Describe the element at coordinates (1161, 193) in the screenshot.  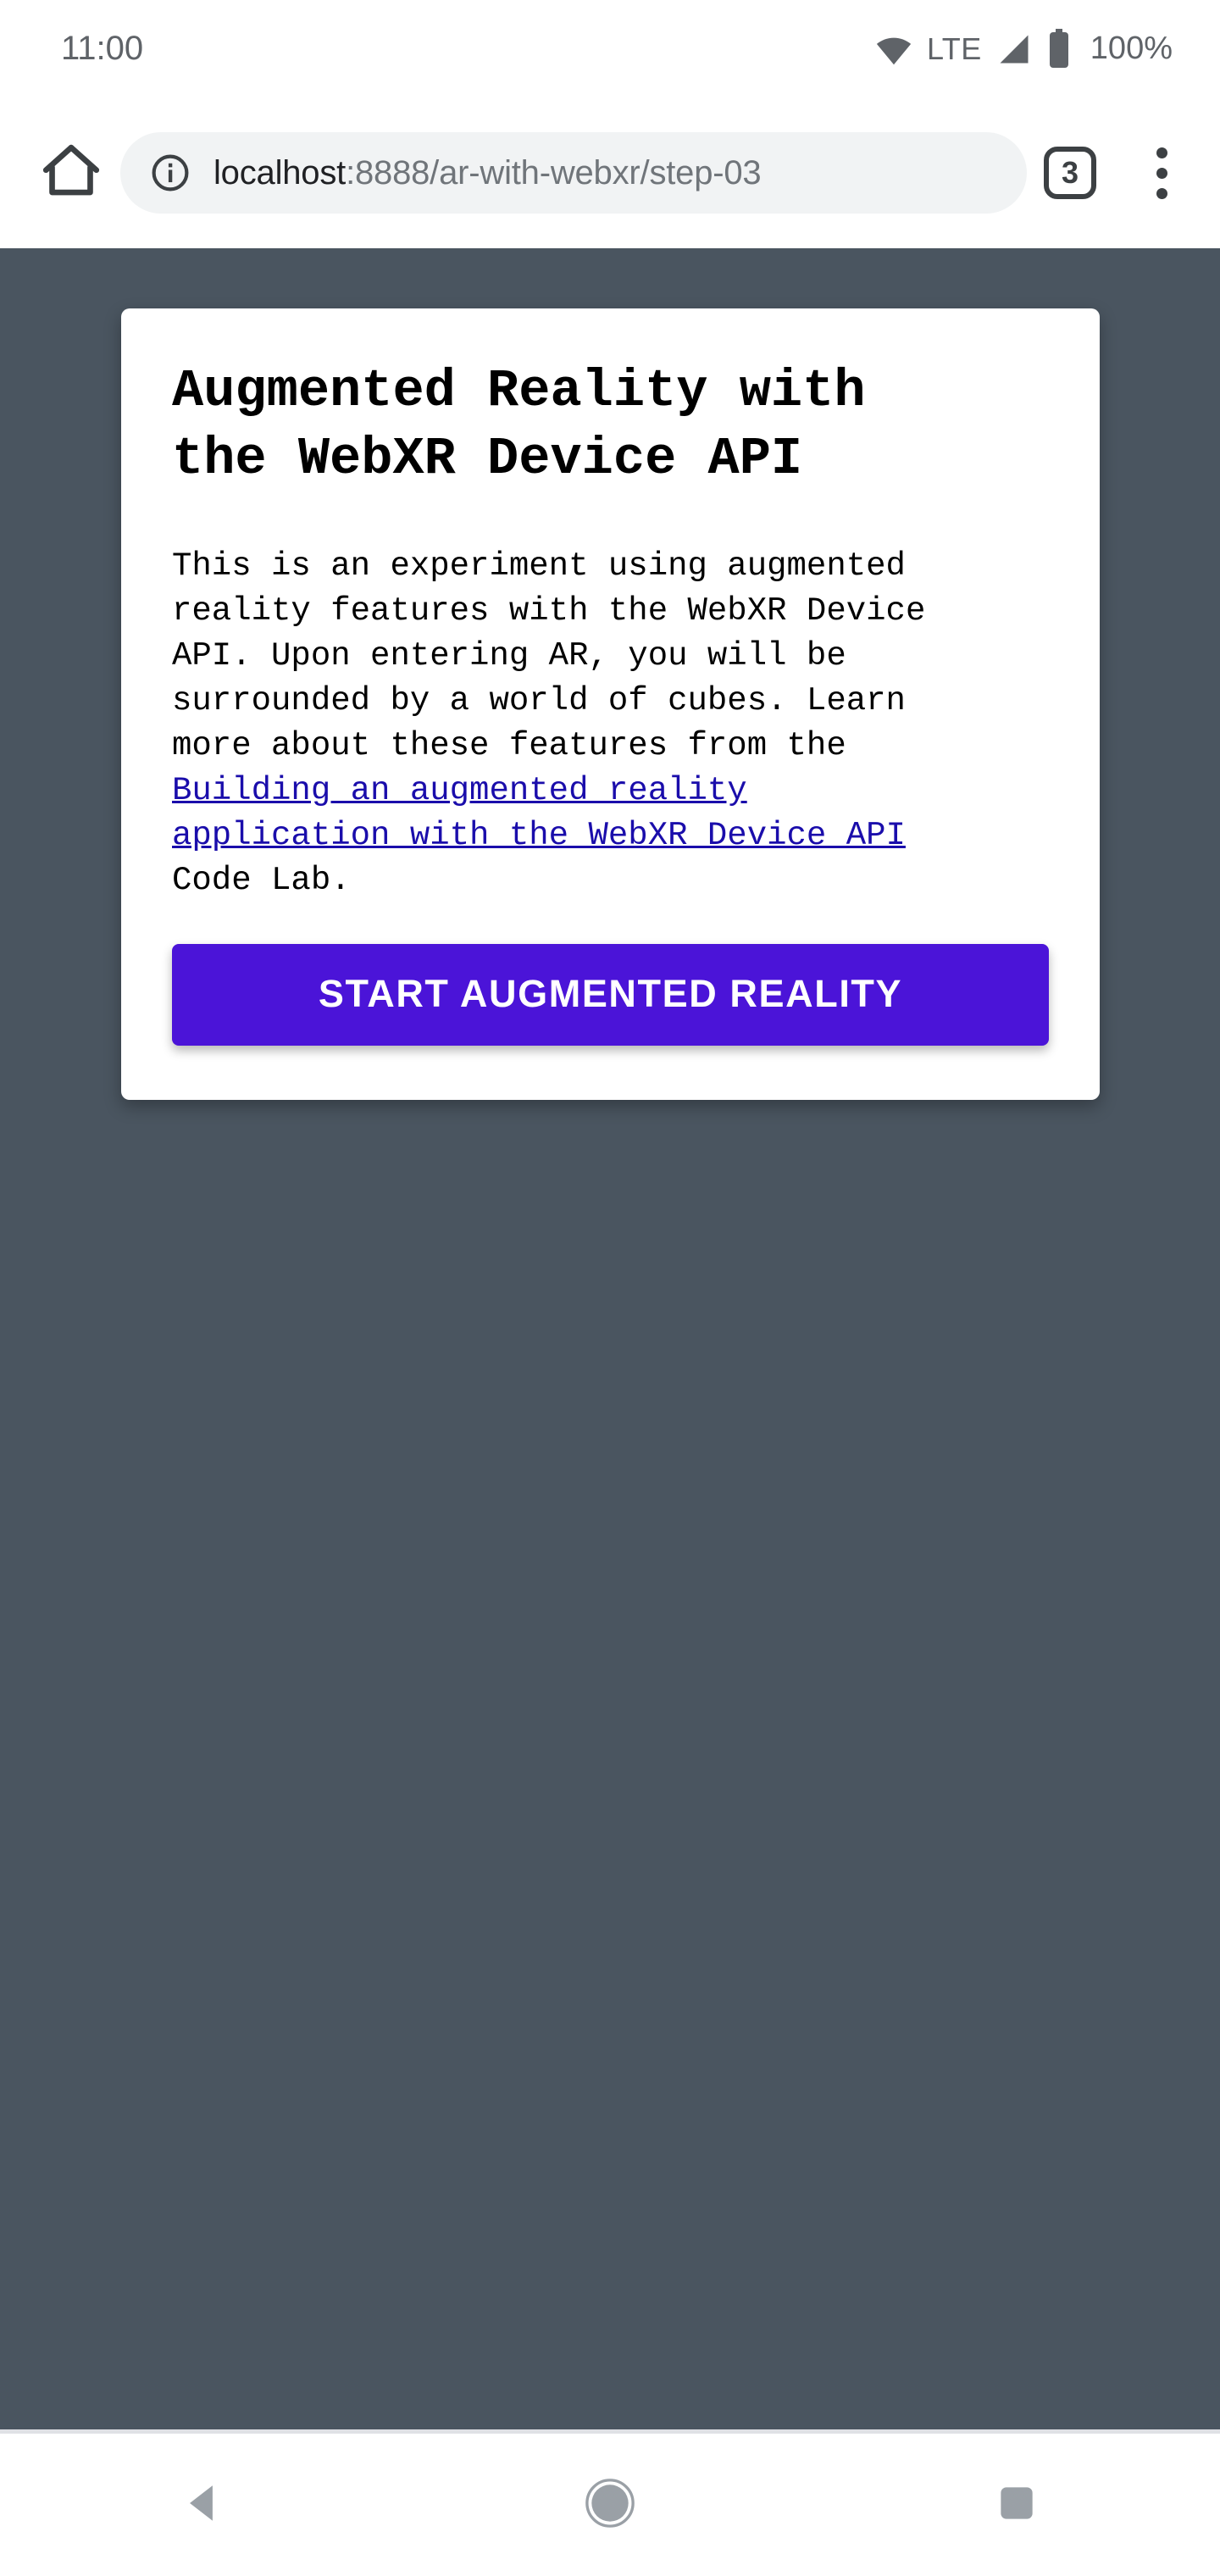
I see `overflow-menu-icon-dot3` at that location.